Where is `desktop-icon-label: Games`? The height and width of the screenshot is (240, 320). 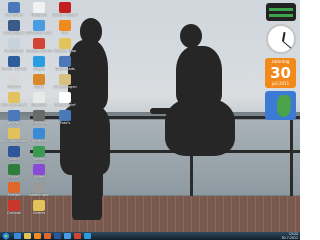 desktop-icon-label: Games is located at coordinates (39, 213).